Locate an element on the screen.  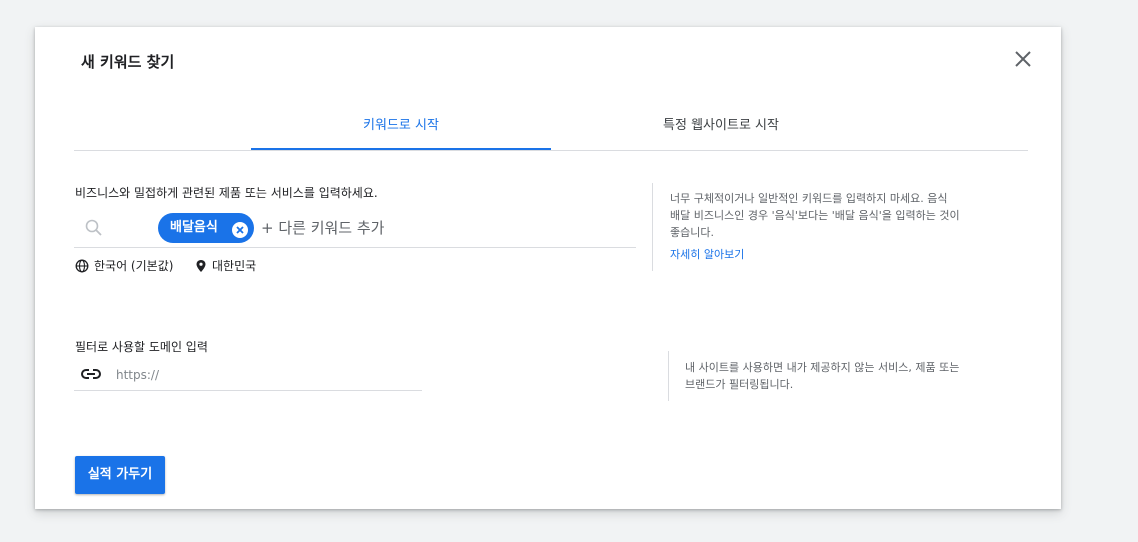
domain-input-label: 필터로 사용할 도메인 입력 is located at coordinates (141, 347).